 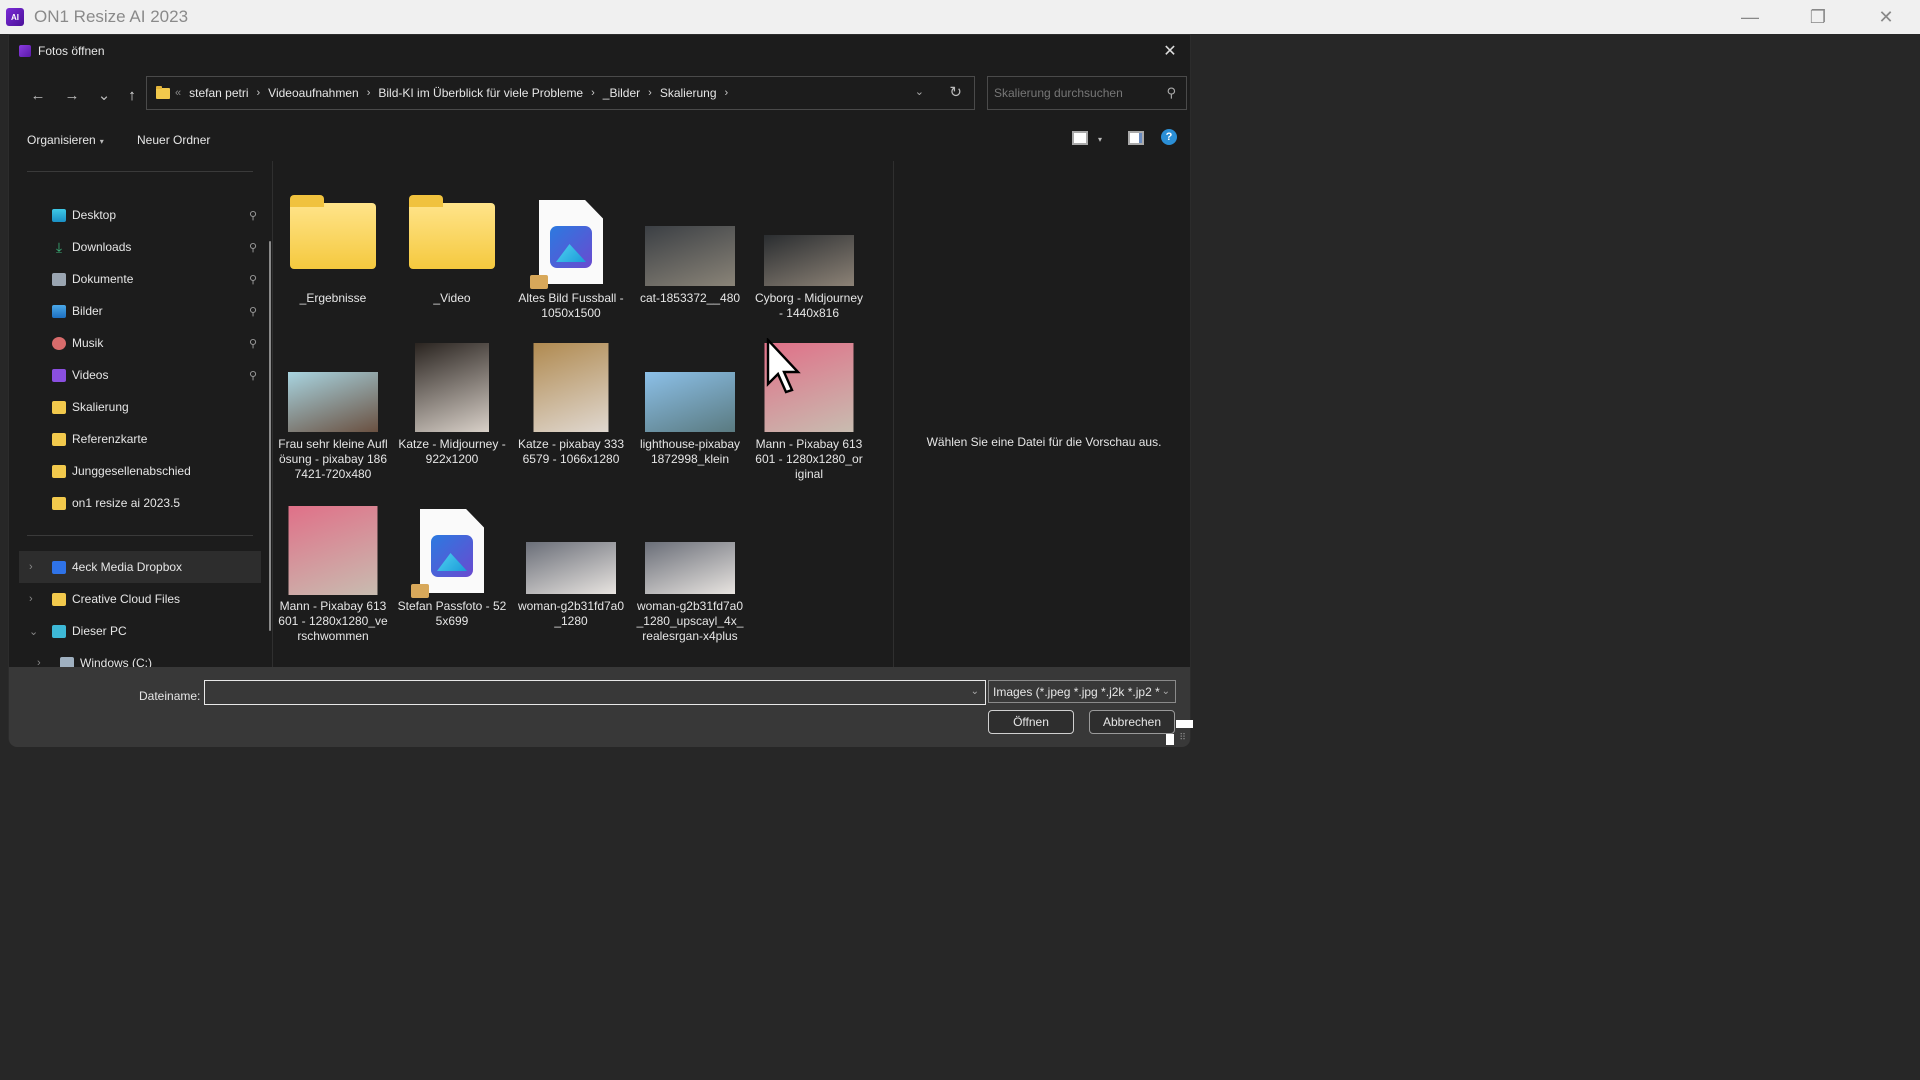 What do you see at coordinates (103, 279) in the screenshot?
I see `sidebar-item-label: Dokumente` at bounding box center [103, 279].